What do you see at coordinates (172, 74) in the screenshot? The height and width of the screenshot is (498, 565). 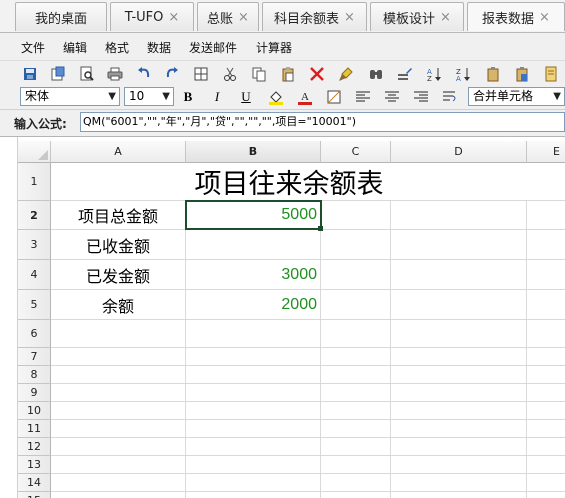 I see `redo-icon` at bounding box center [172, 74].